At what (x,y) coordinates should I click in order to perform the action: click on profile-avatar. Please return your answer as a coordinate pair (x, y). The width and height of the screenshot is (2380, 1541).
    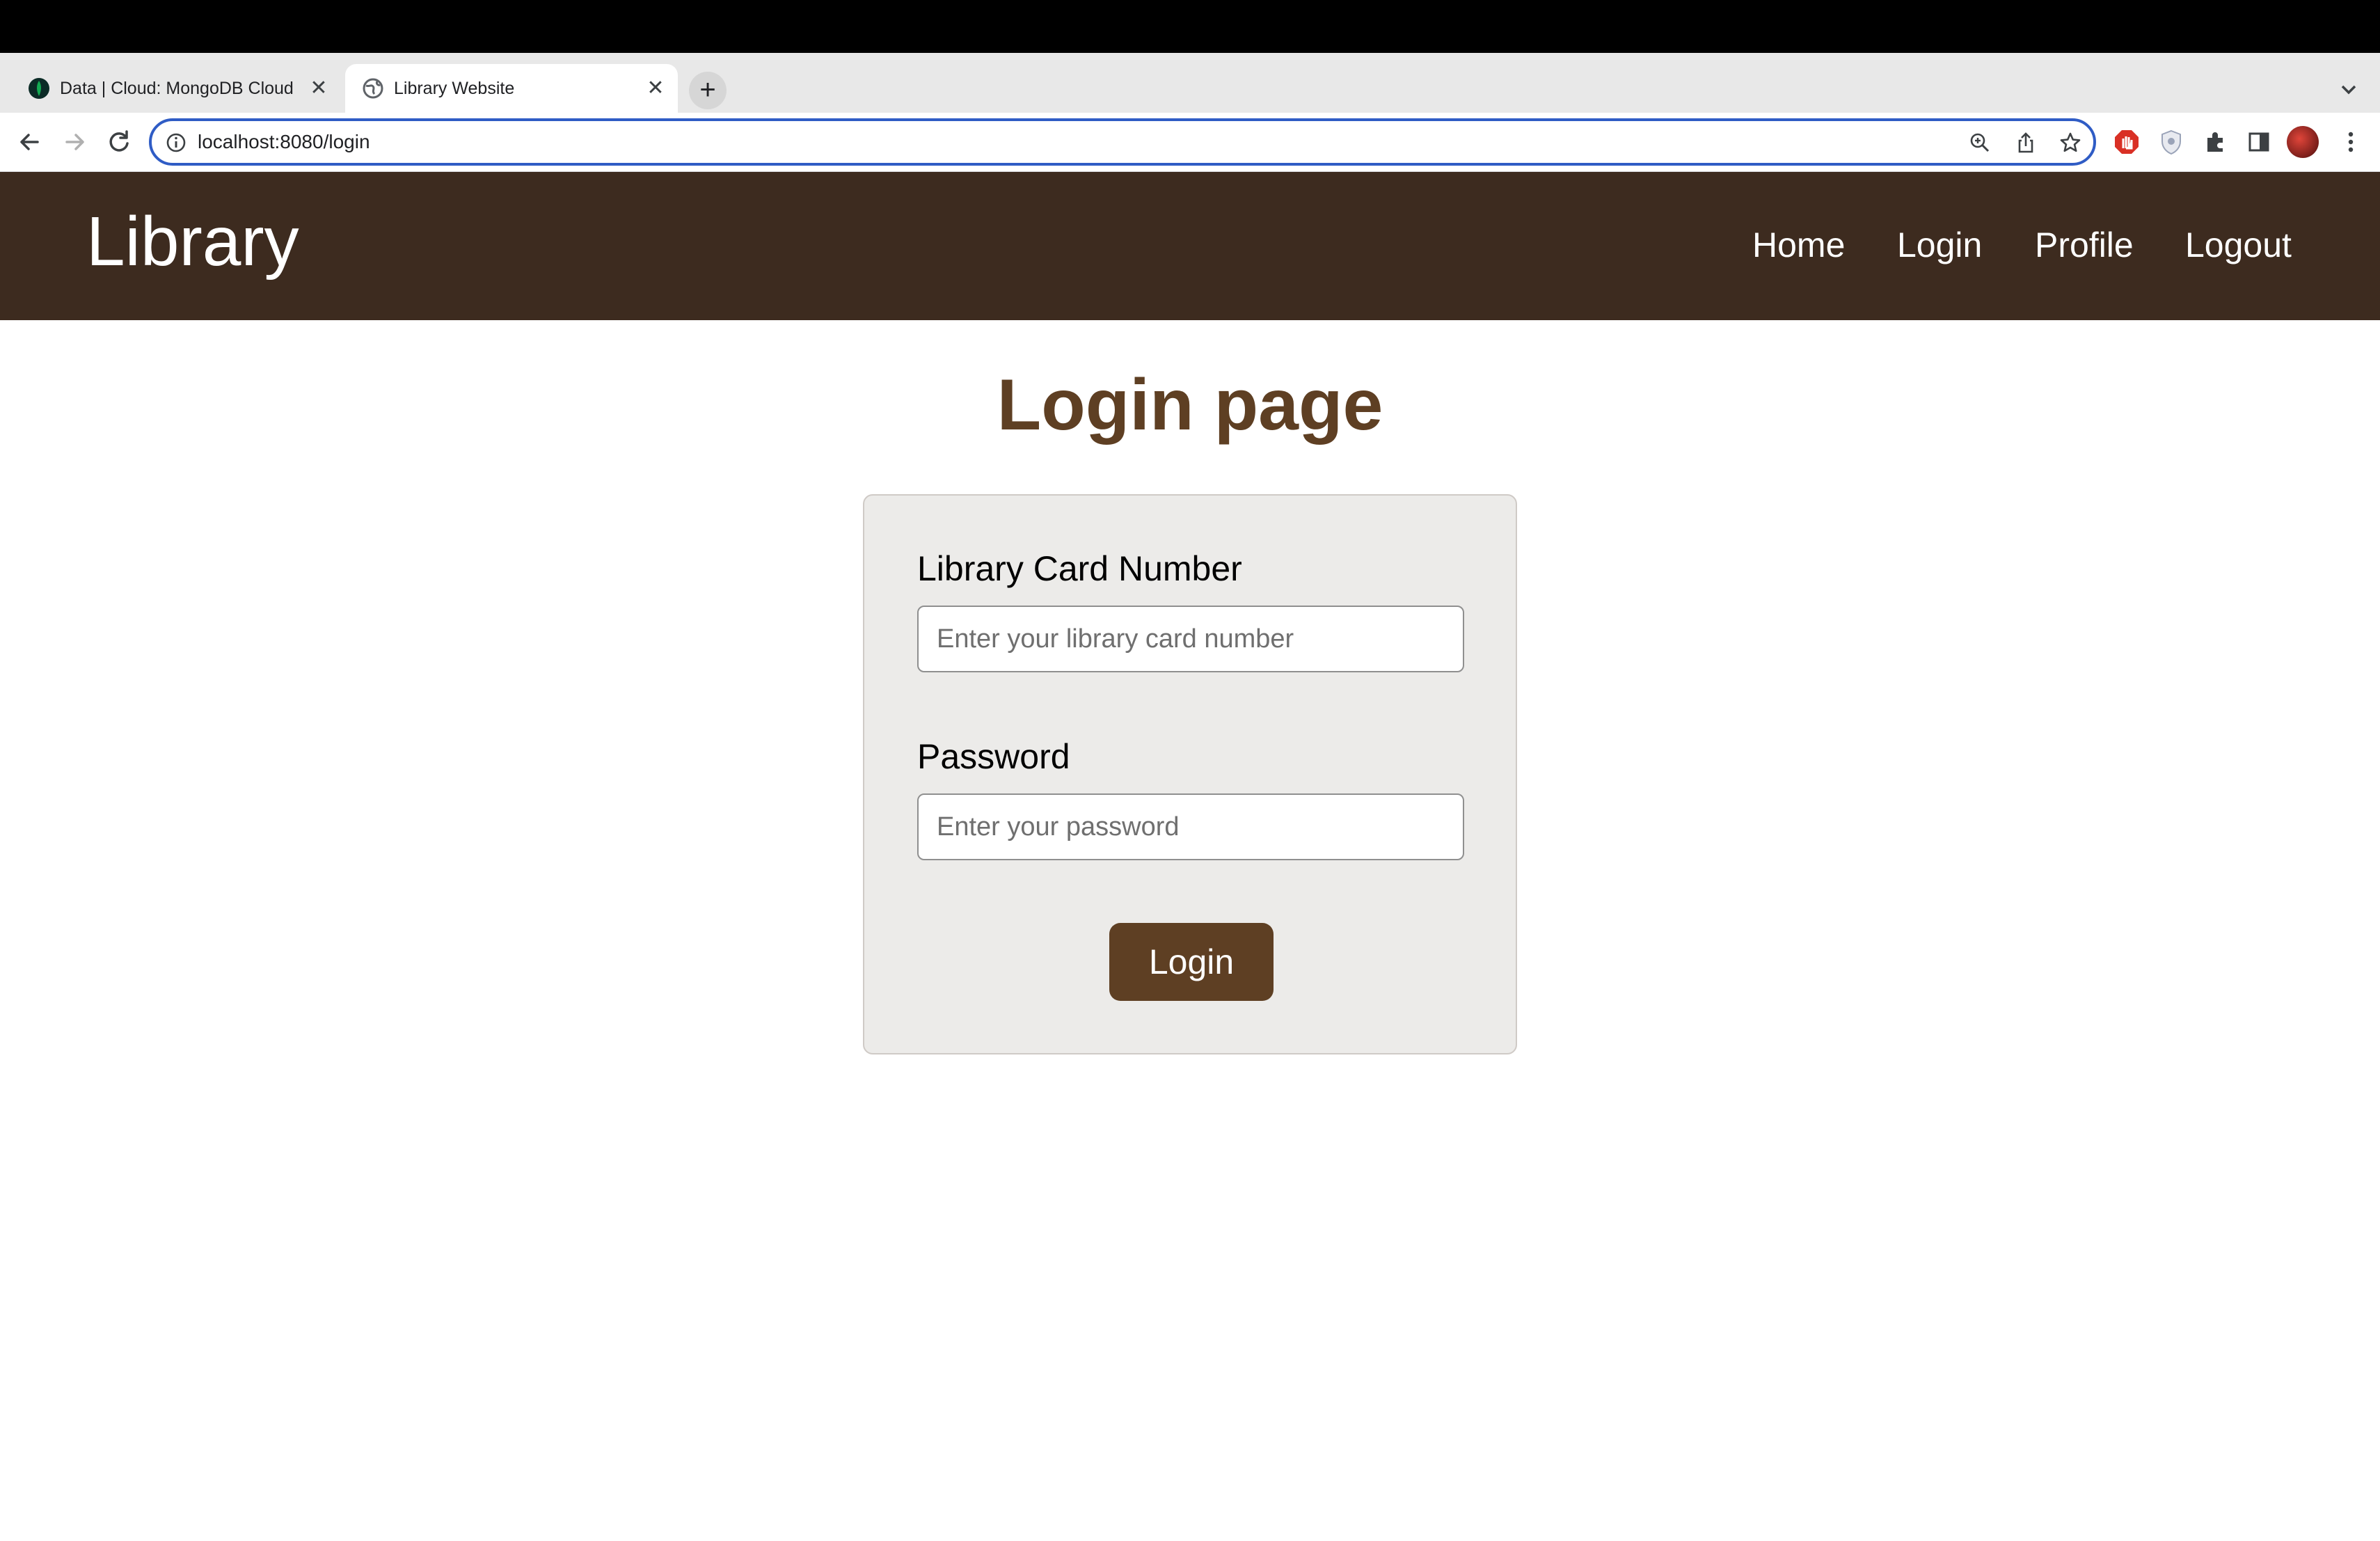
    Looking at the image, I should click on (2303, 142).